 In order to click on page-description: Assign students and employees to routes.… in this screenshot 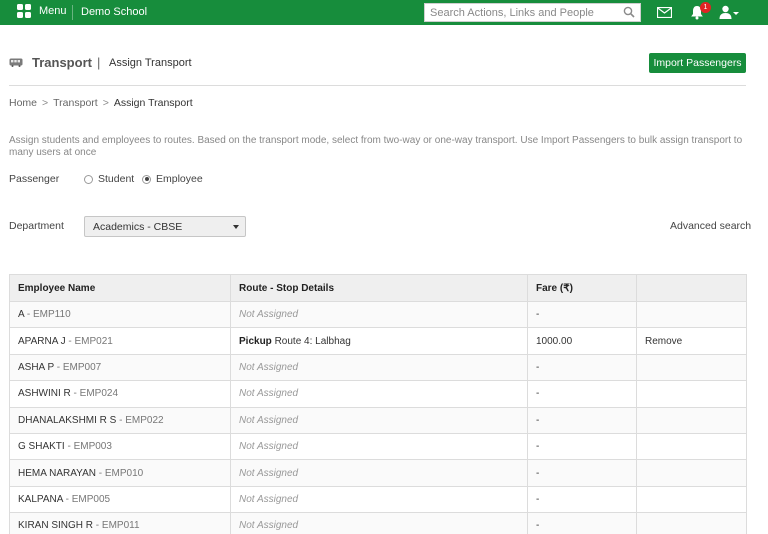, I will do `click(376, 146)`.